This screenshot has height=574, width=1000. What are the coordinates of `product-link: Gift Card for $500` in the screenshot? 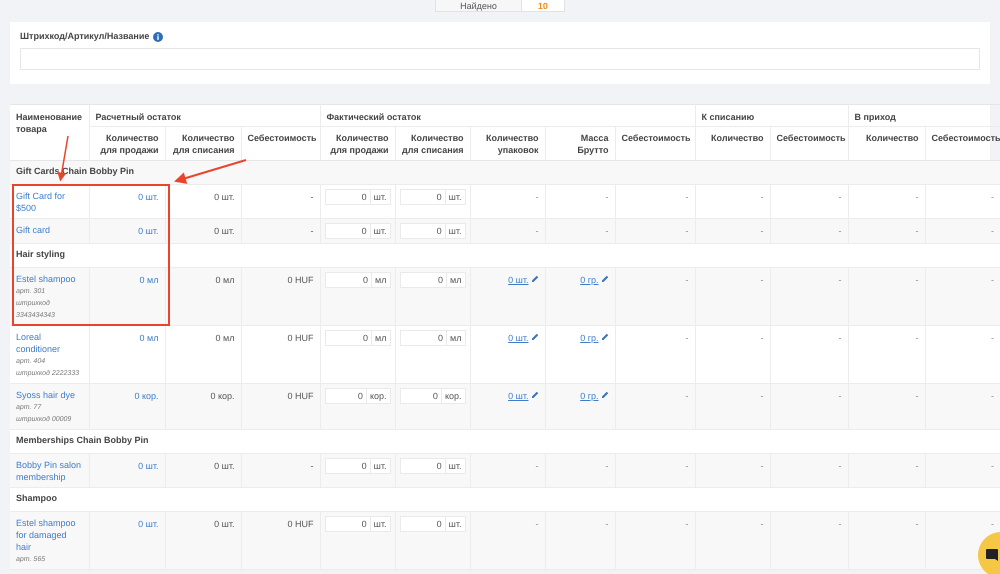 It's located at (49, 202).